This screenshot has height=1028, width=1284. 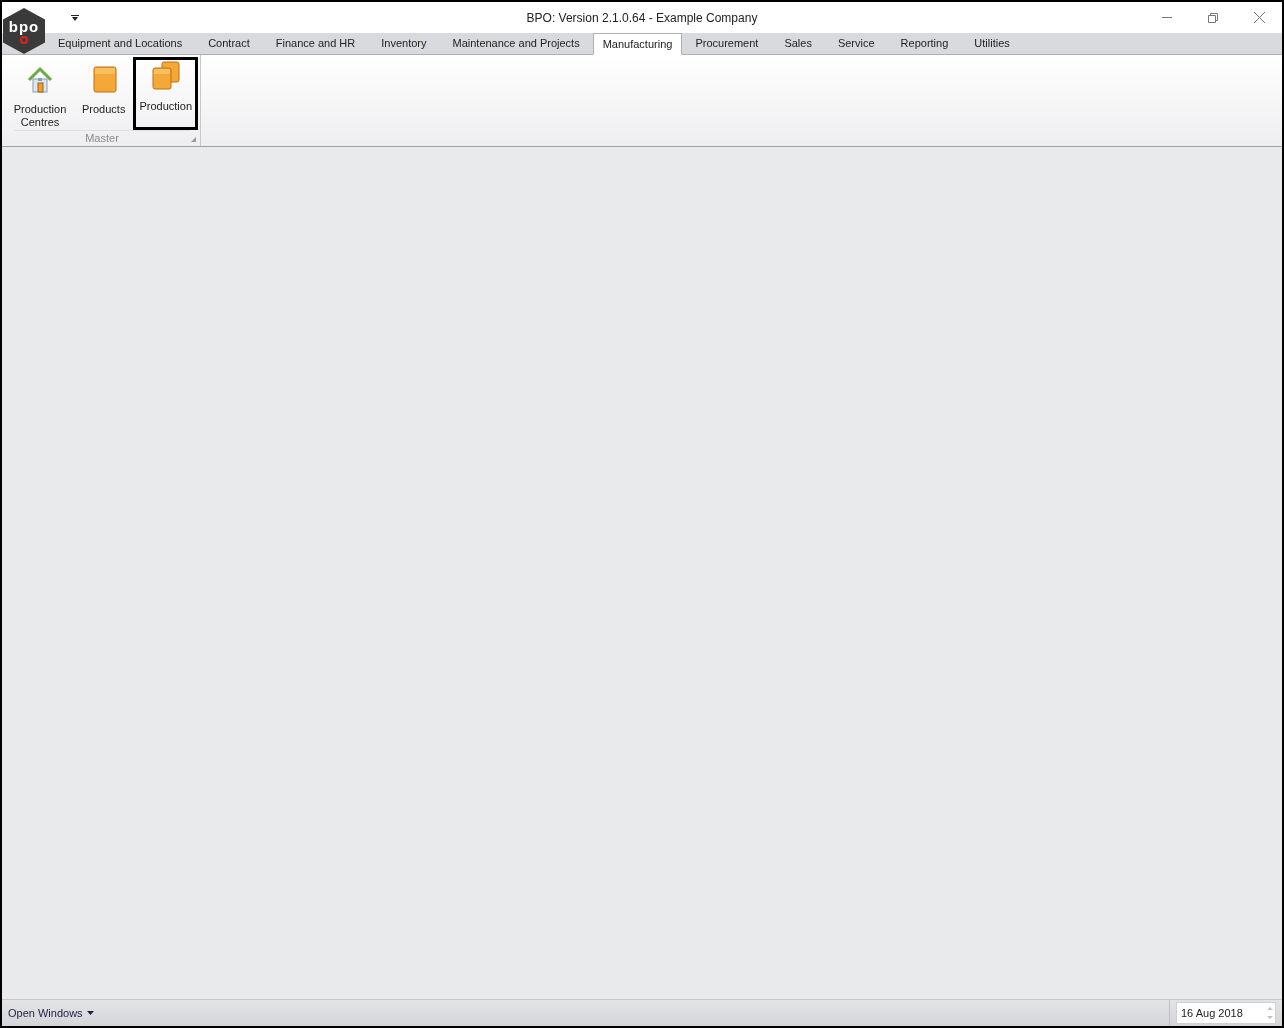 I want to click on minimize-icon, so click(x=1167, y=17).